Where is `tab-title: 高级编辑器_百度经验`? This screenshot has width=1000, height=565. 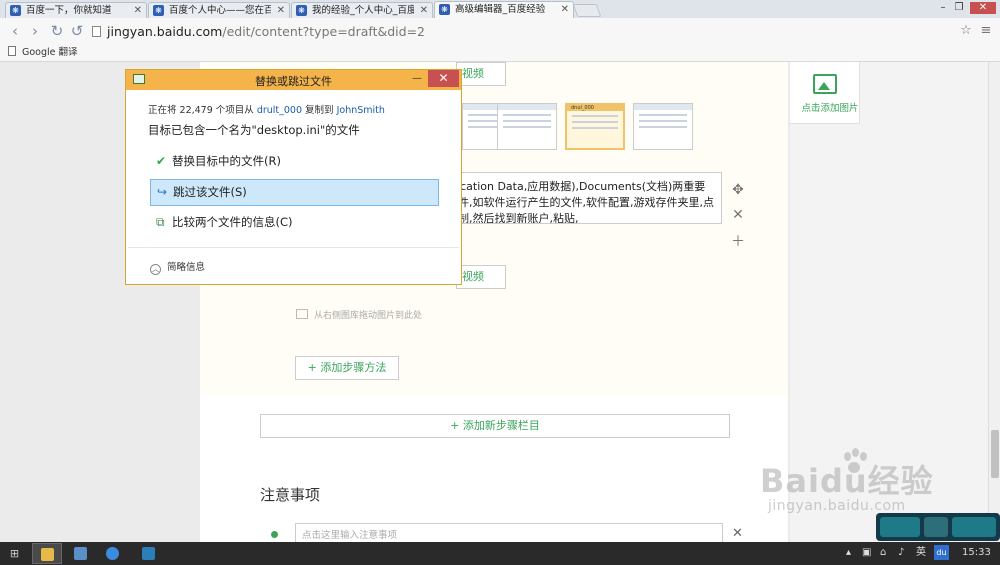
tab-title: 高级编辑器_百度经验 is located at coordinates (500, 9).